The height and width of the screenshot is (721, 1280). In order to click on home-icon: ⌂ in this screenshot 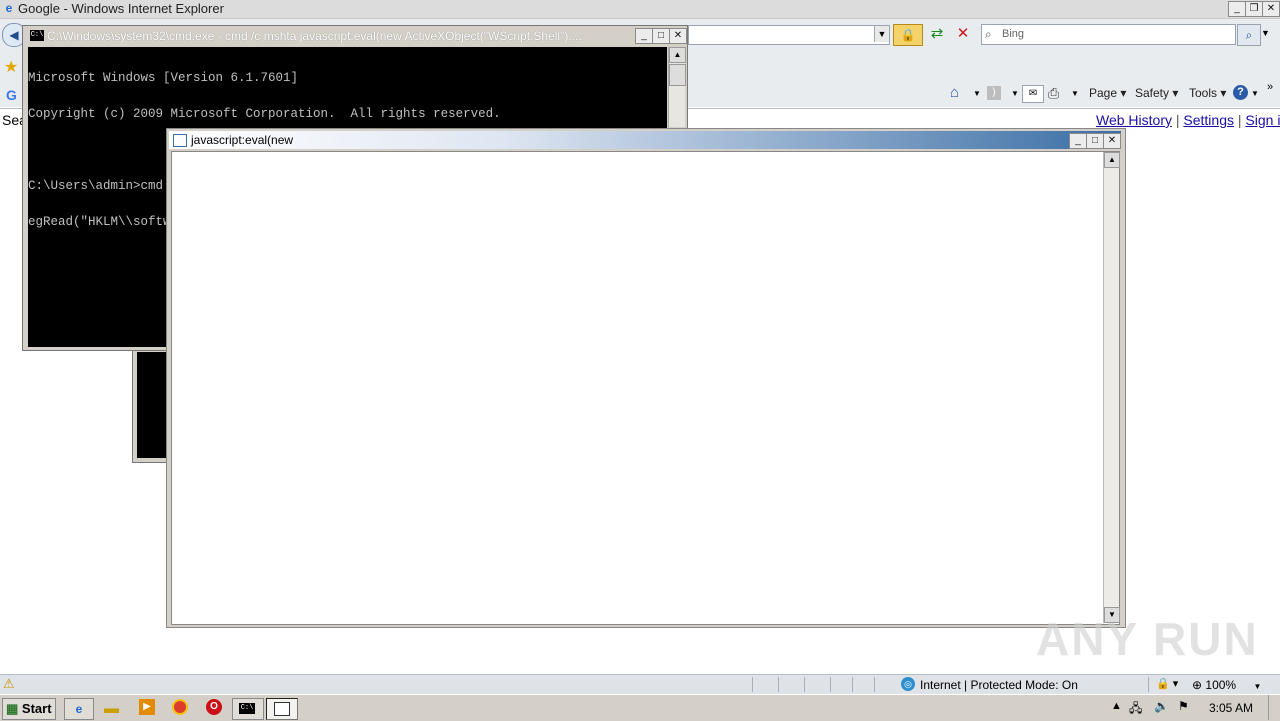, I will do `click(954, 92)`.